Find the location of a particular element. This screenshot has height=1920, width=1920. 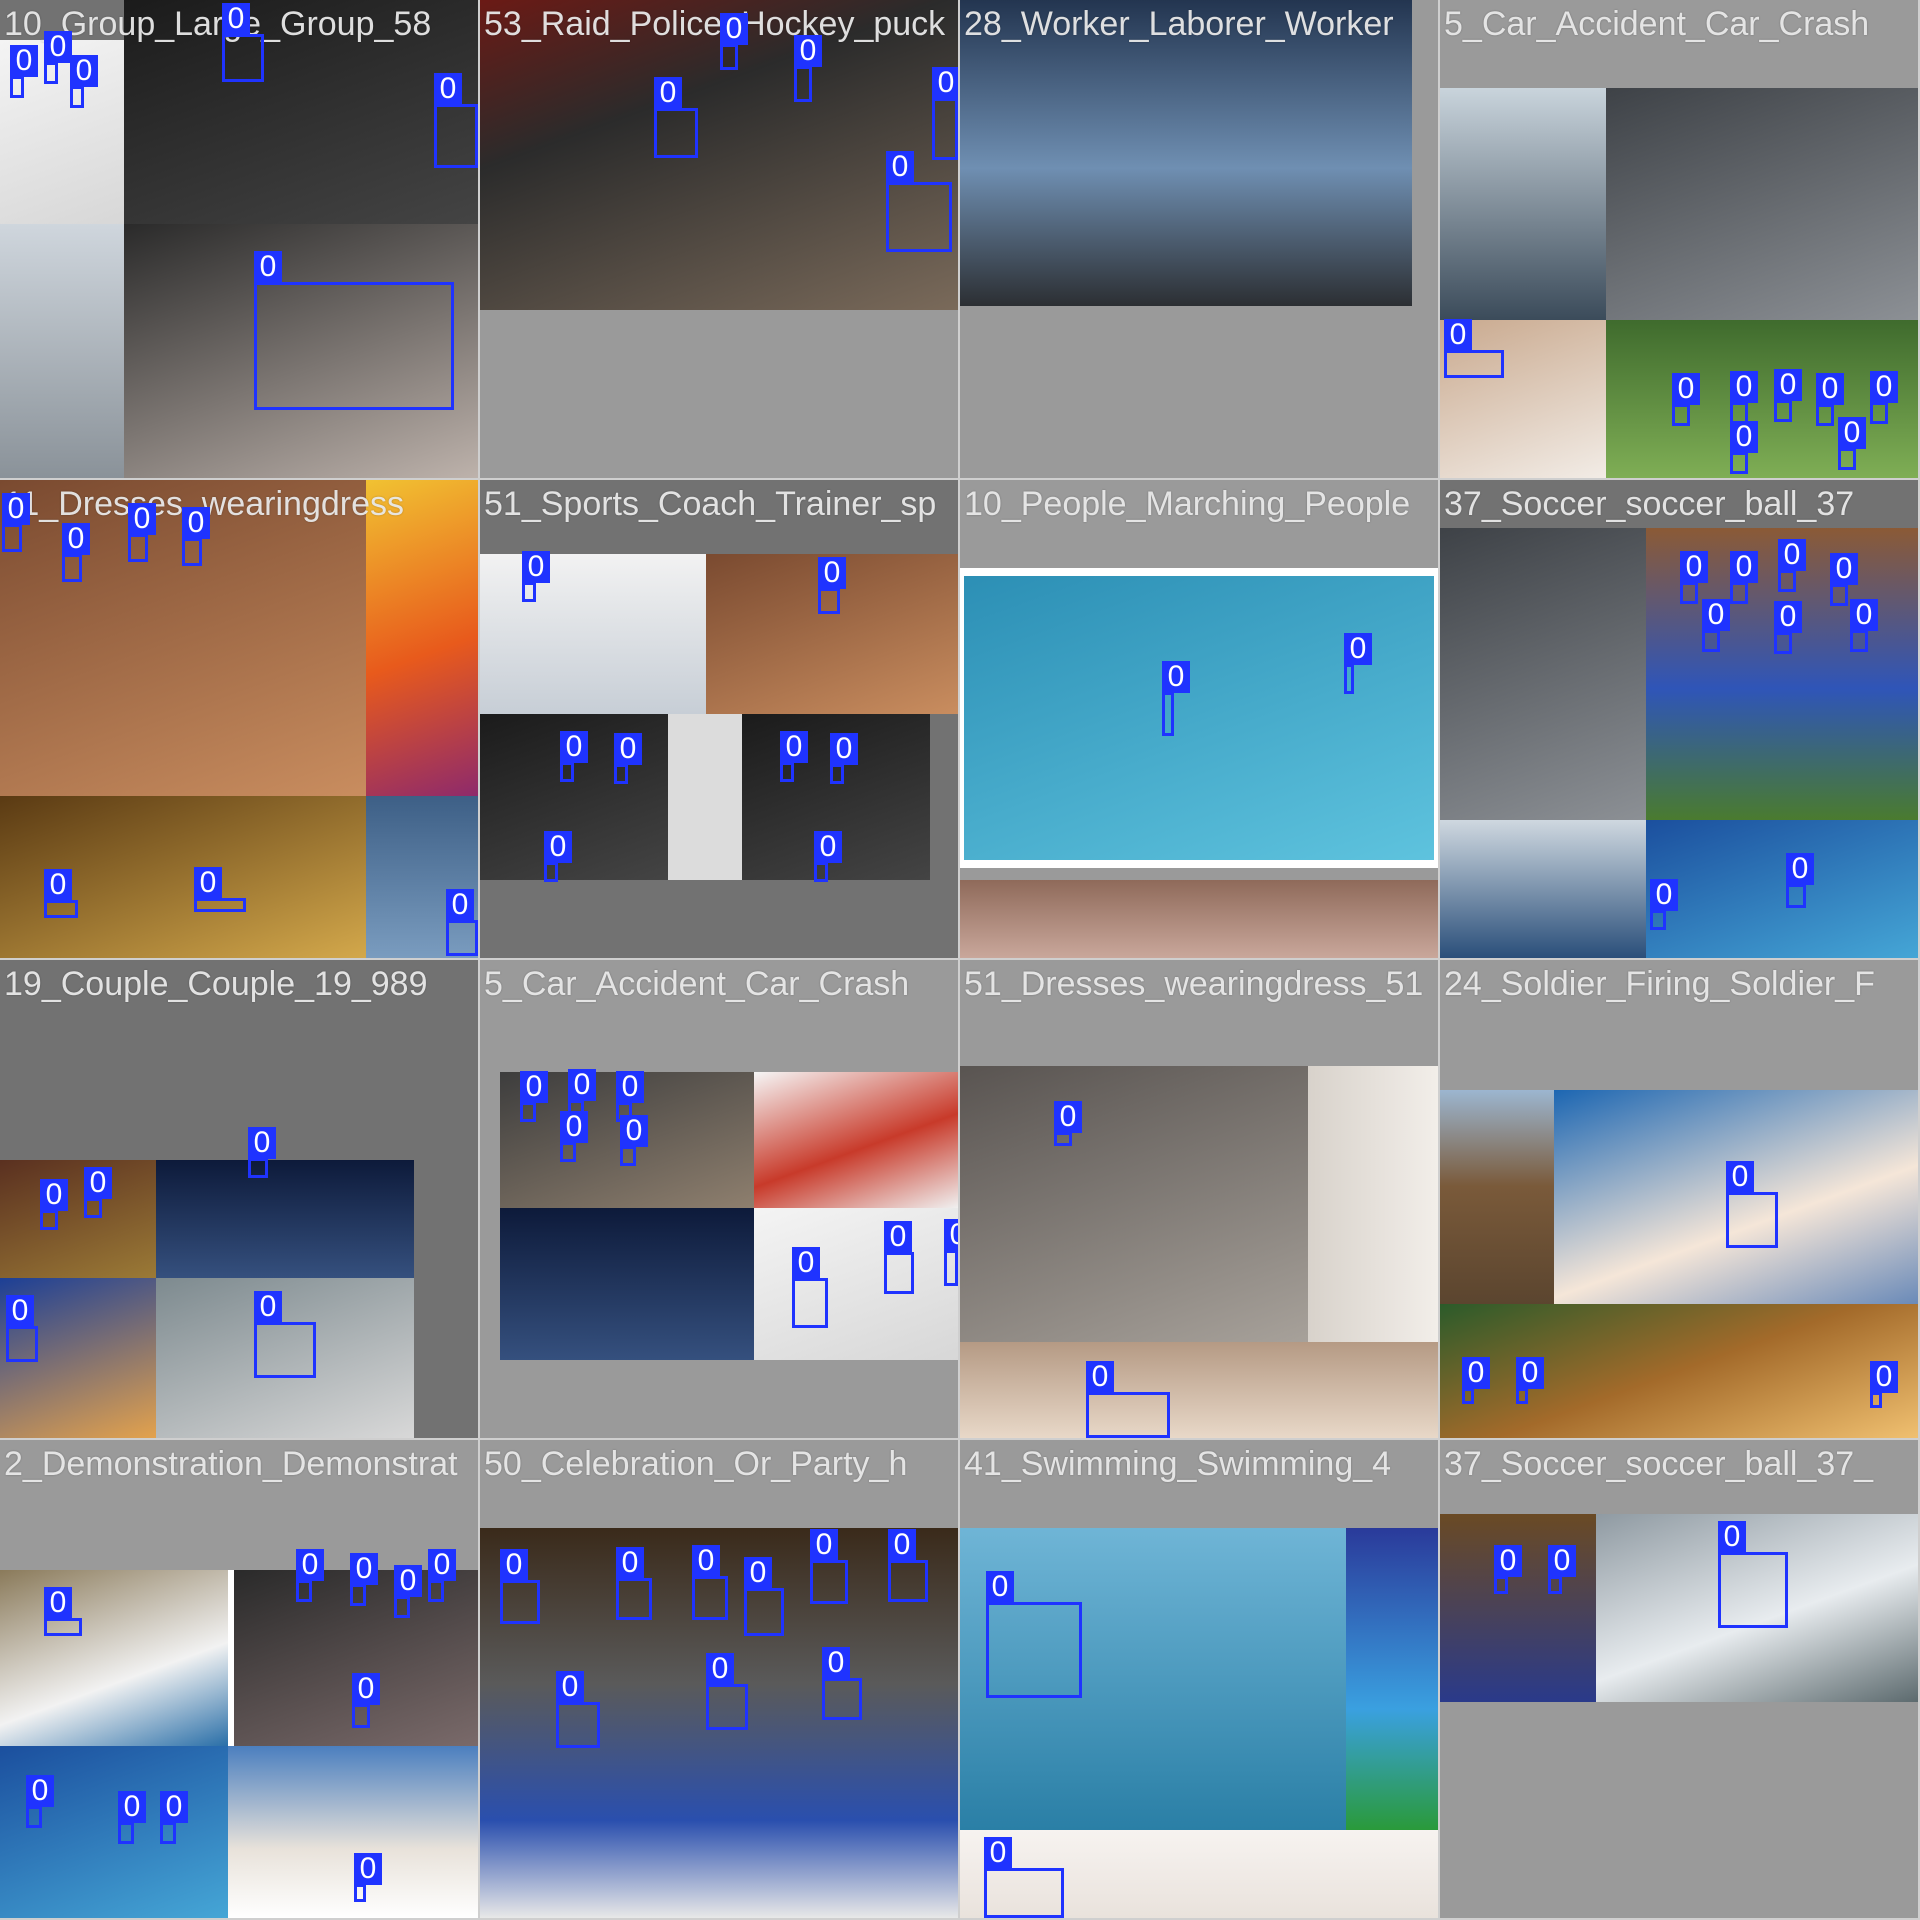

tile-title: 2_Demonstration_Demonstrat is located at coordinates (231, 1464).